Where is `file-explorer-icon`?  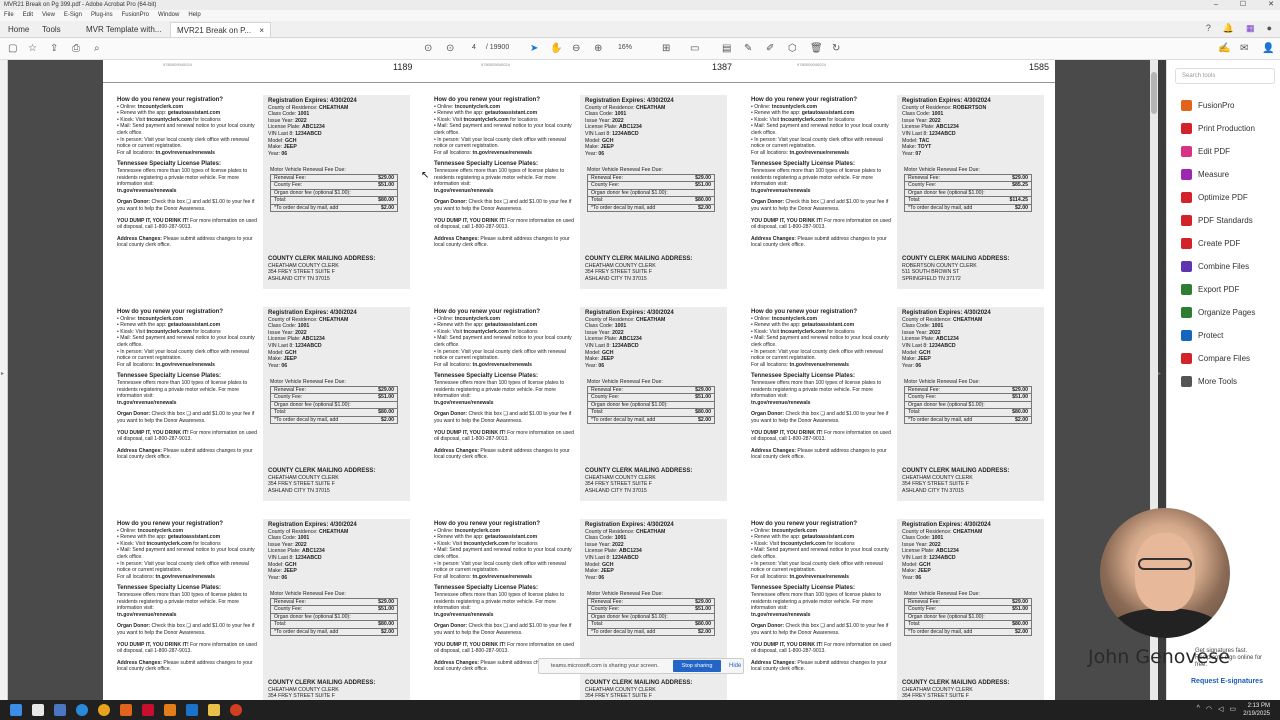
file-explorer-icon is located at coordinates (214, 710).